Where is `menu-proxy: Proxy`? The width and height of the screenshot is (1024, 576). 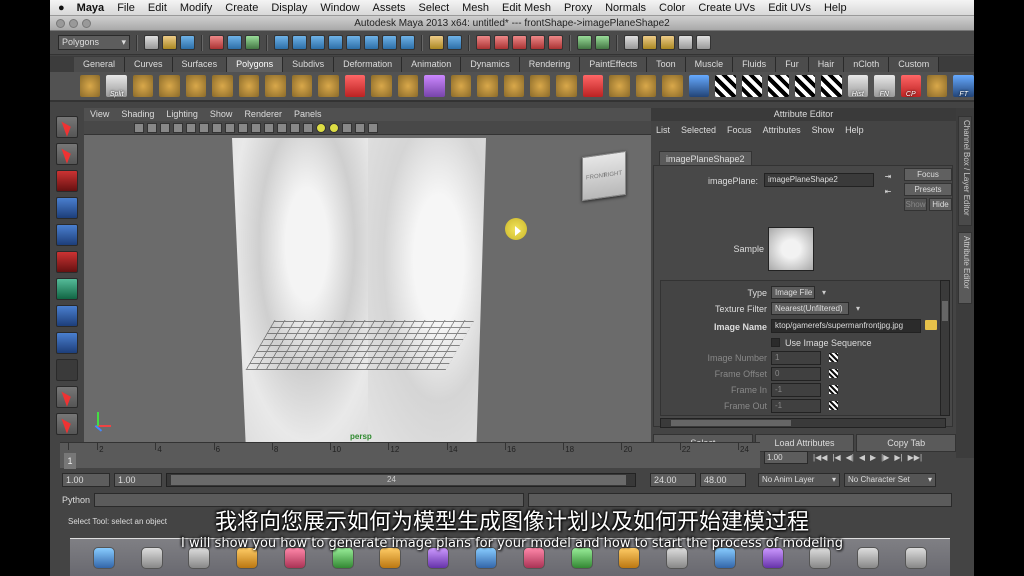
menu-proxy: Proxy is located at coordinates (578, 8).